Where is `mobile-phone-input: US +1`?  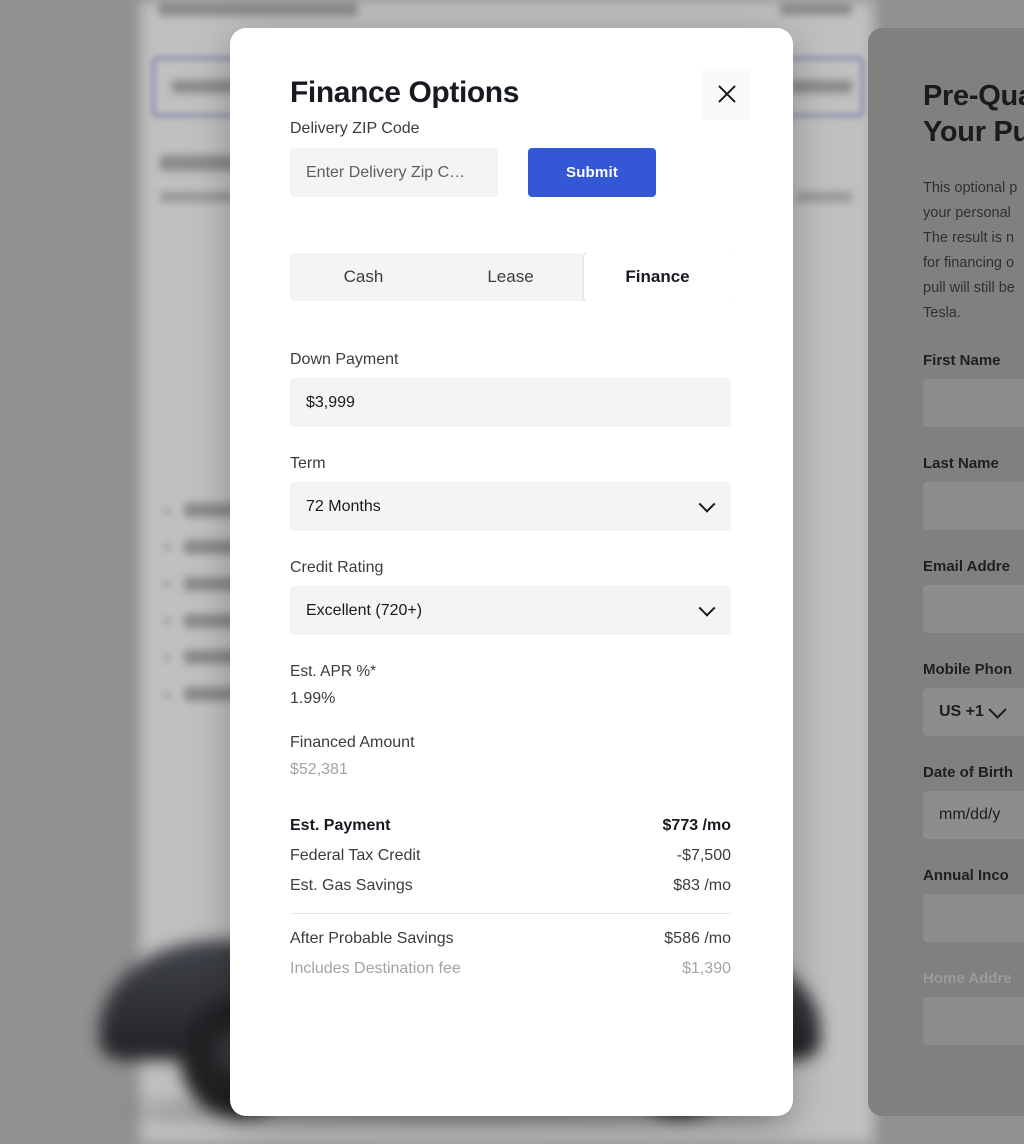
mobile-phone-input: US +1 is located at coordinates (973, 712).